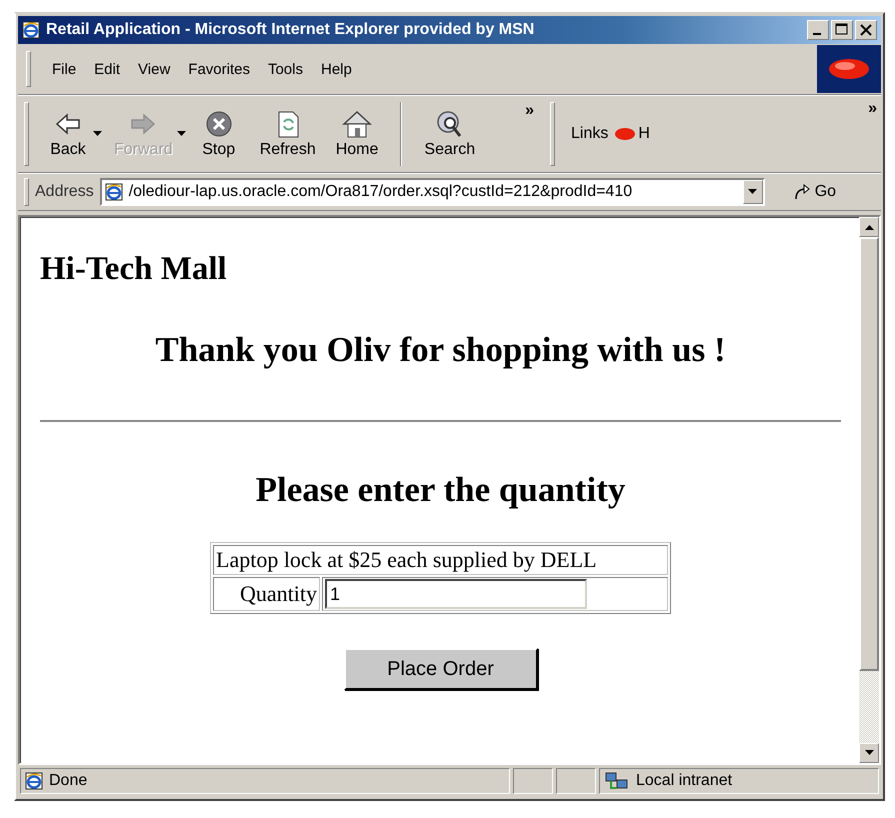 The width and height of the screenshot is (895, 818). I want to click on menu-item: Tools, so click(285, 69).